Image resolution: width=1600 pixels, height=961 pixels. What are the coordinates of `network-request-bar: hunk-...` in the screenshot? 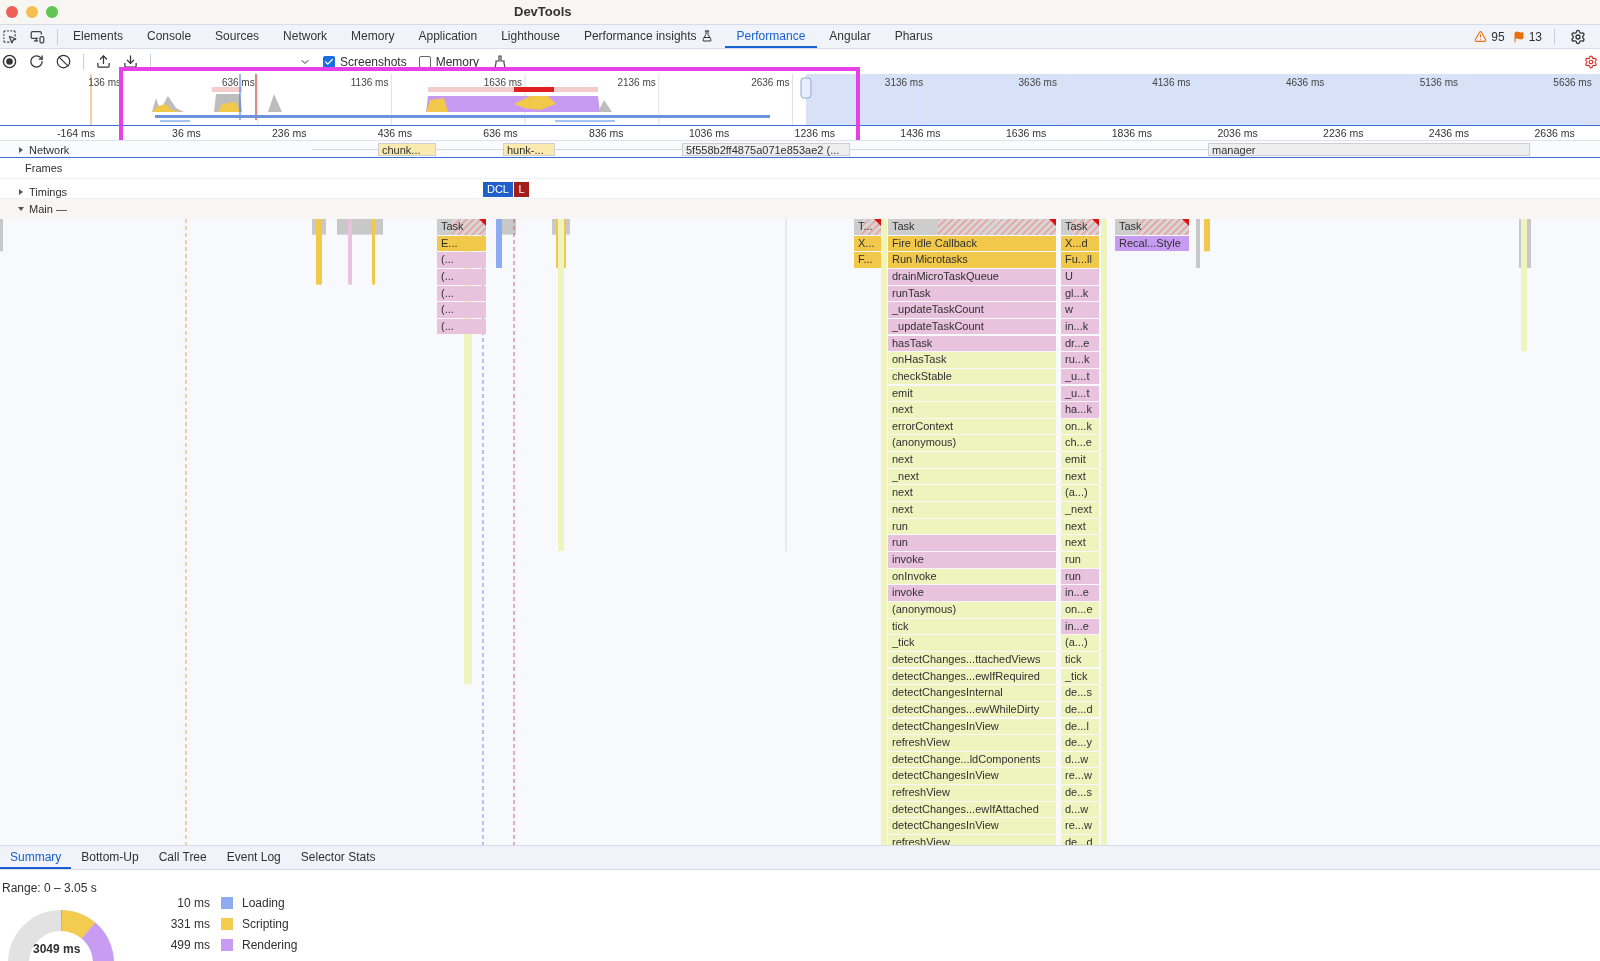 It's located at (529, 149).